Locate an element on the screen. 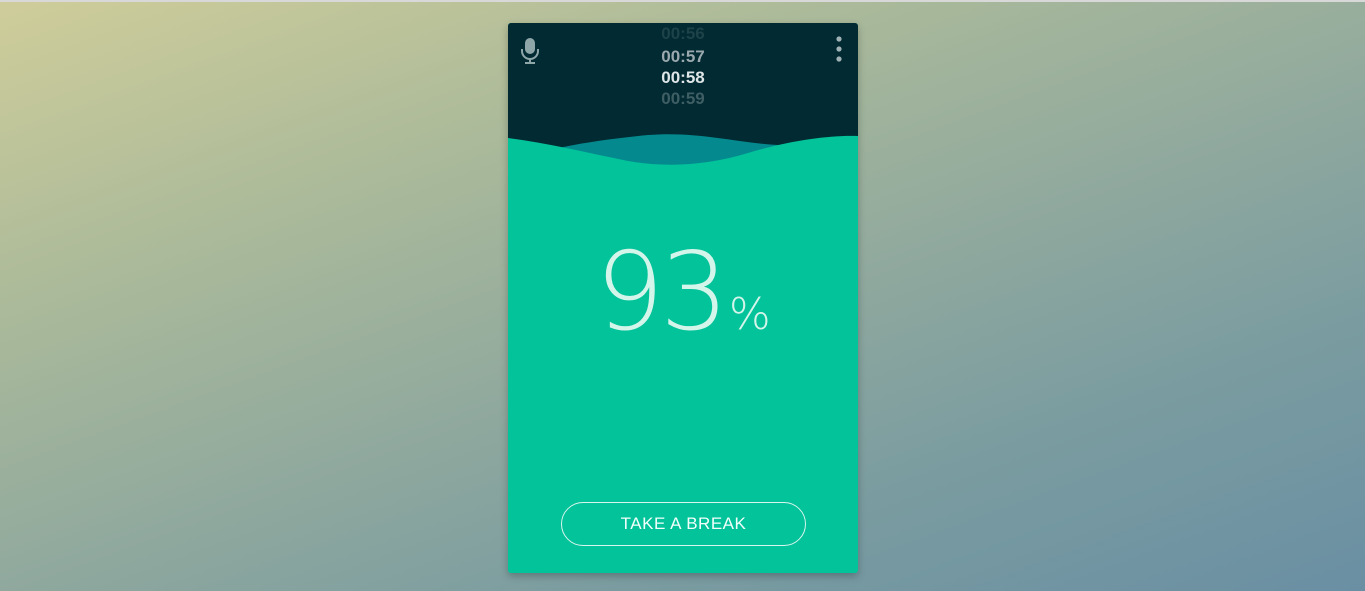 The width and height of the screenshot is (1365, 591). progress-display: 93% is located at coordinates (683, 293).